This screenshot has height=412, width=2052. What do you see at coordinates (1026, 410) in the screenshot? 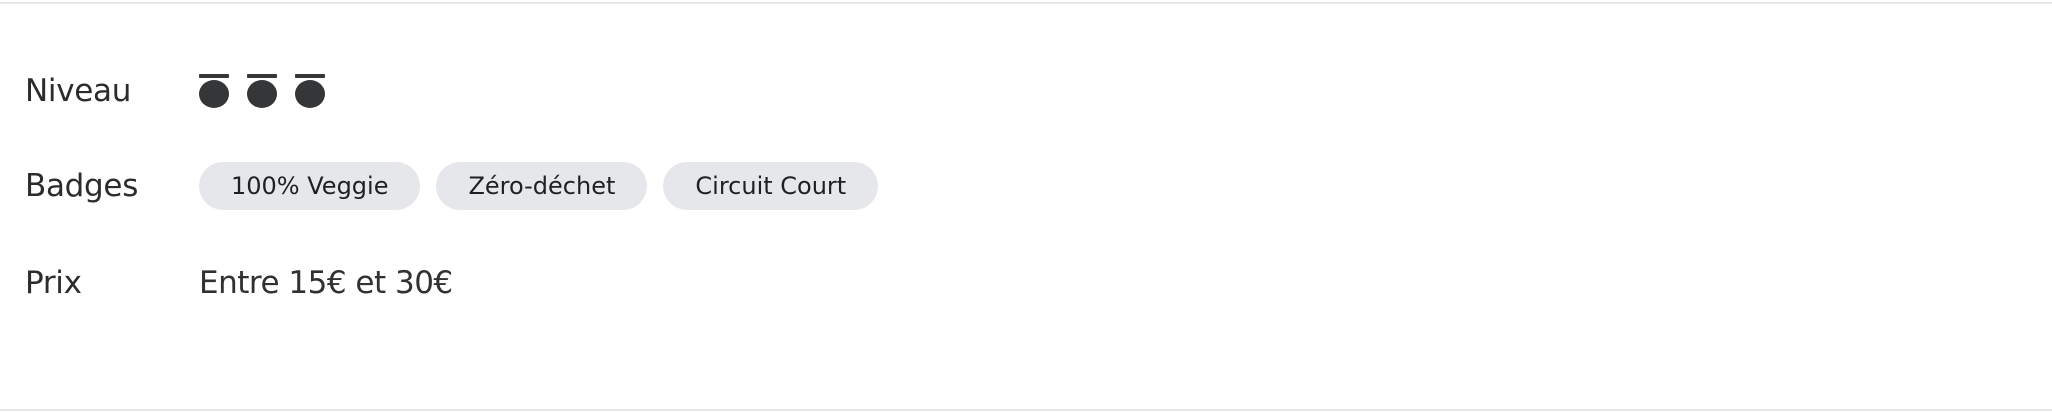
I see `bottom-divider` at bounding box center [1026, 410].